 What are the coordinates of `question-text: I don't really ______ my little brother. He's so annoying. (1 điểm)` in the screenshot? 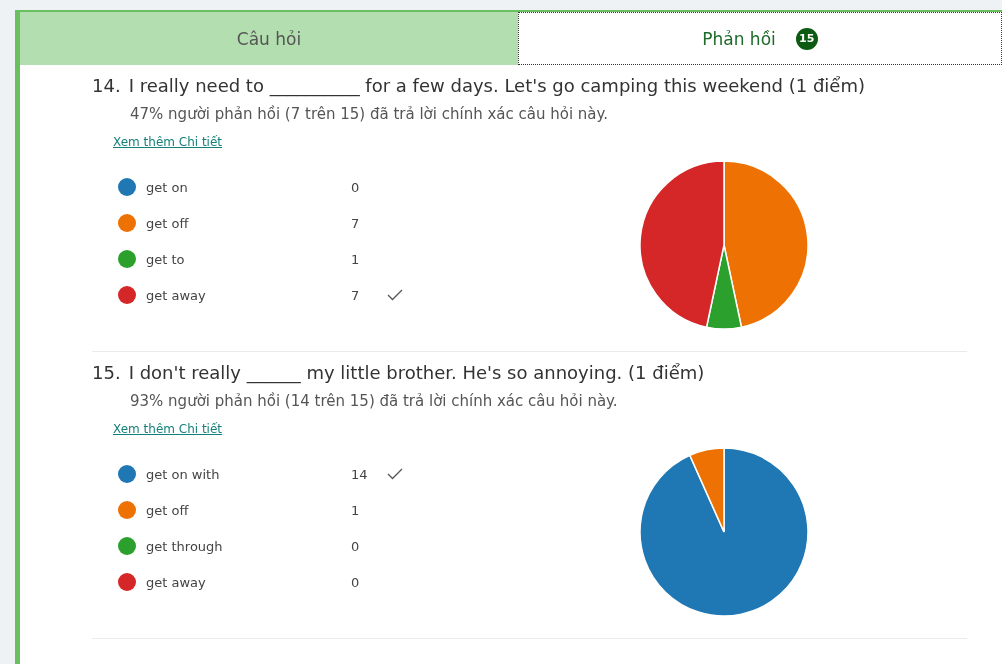 It's located at (416, 372).